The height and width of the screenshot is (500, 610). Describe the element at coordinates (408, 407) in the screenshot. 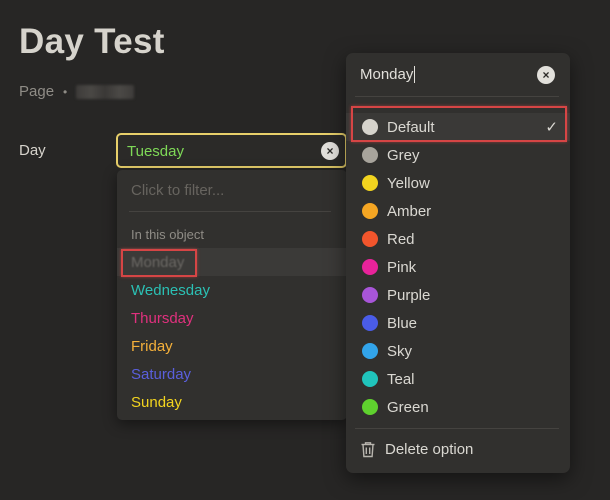

I see `color-label: Green` at that location.